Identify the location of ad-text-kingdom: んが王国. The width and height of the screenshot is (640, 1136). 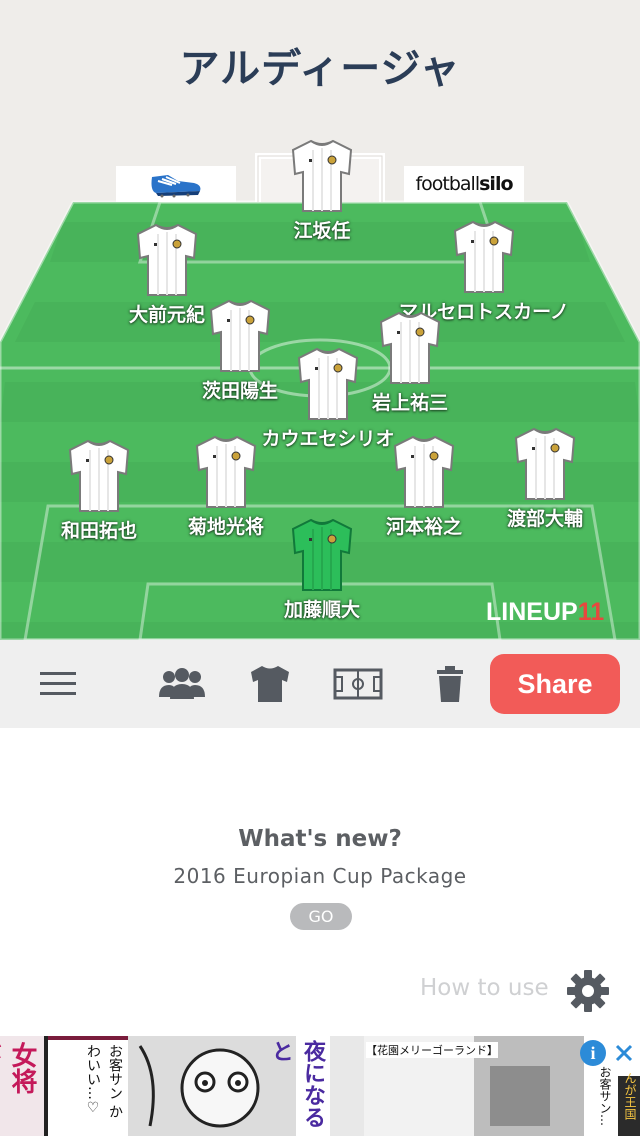
(630, 1096).